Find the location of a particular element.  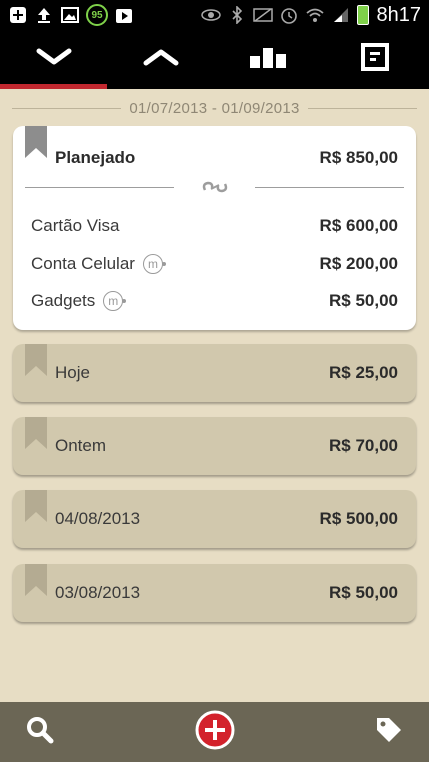

tab-expenses-down is located at coordinates (54, 59).